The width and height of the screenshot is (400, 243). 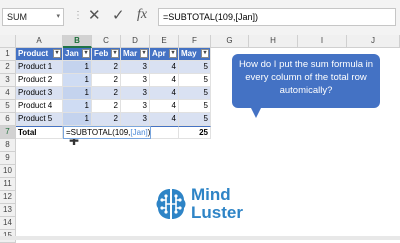 What do you see at coordinates (8, 80) in the screenshot?
I see `row-header: 3` at bounding box center [8, 80].